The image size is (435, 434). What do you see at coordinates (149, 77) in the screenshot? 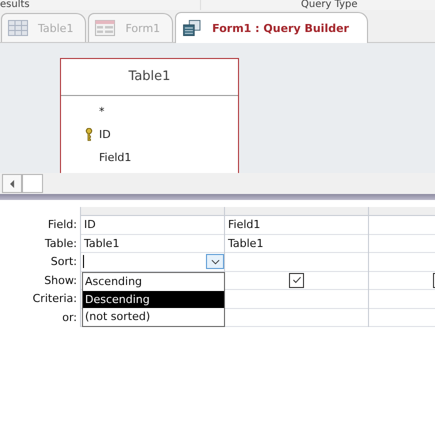
I see `table-title: Table1` at bounding box center [149, 77].